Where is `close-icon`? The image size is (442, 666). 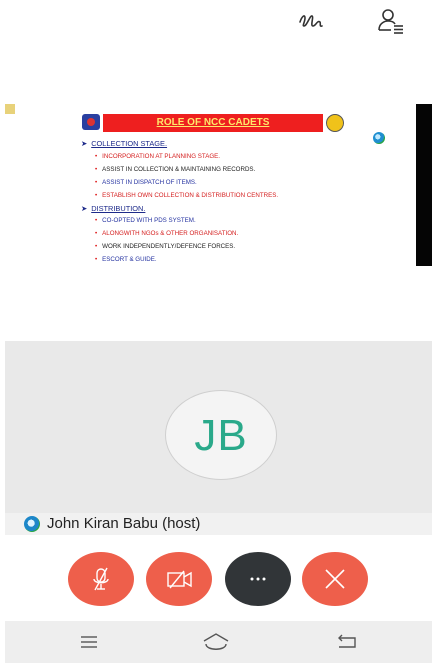
close-icon is located at coordinates (335, 579).